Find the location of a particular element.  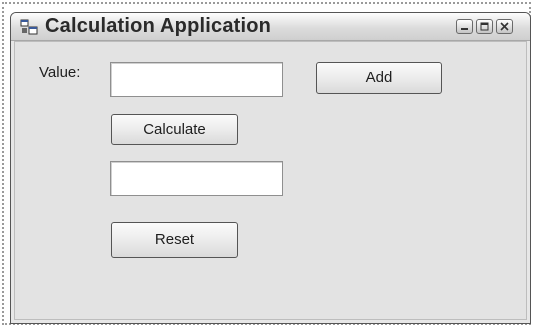

close-button is located at coordinates (504, 26).